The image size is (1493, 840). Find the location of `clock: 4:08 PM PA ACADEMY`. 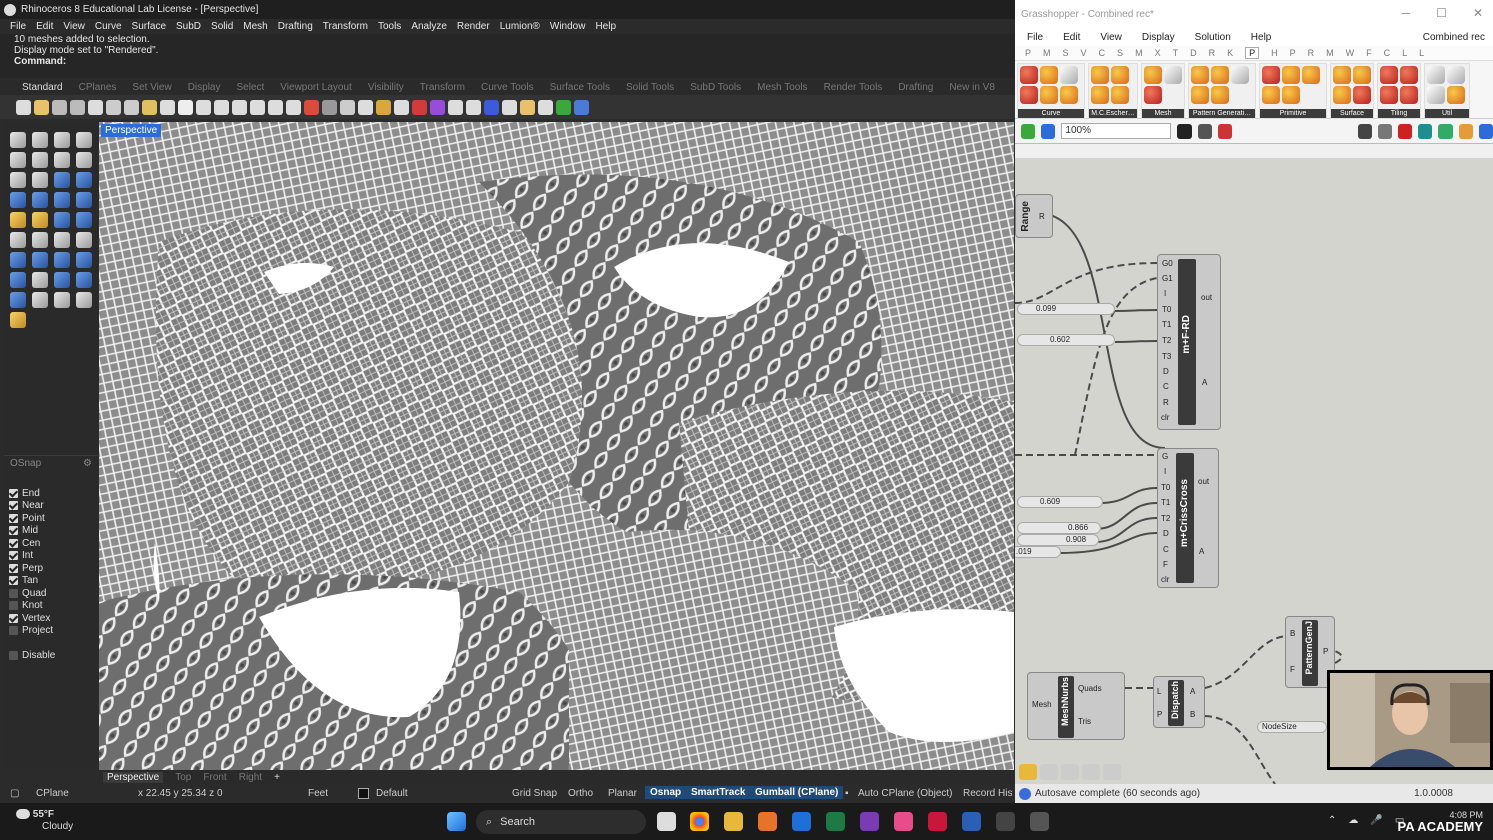

clock: 4:08 PM PA ACADEMY is located at coordinates (1440, 821).